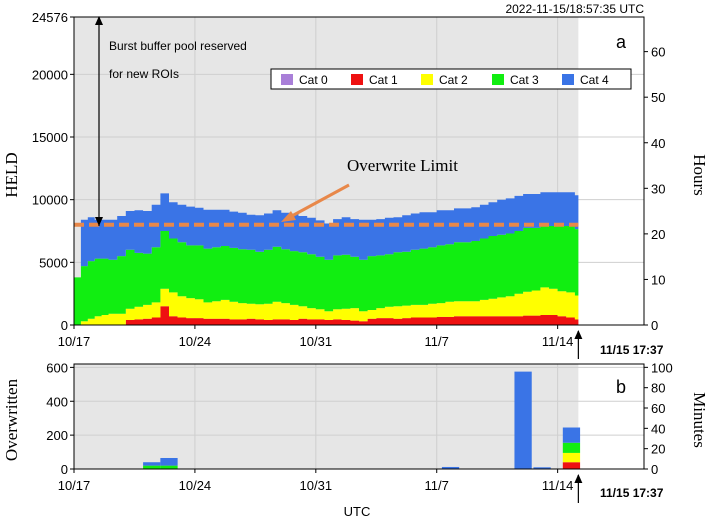  What do you see at coordinates (195, 341) in the screenshot?
I see `a-xtick-label-1: 10/24` at bounding box center [195, 341].